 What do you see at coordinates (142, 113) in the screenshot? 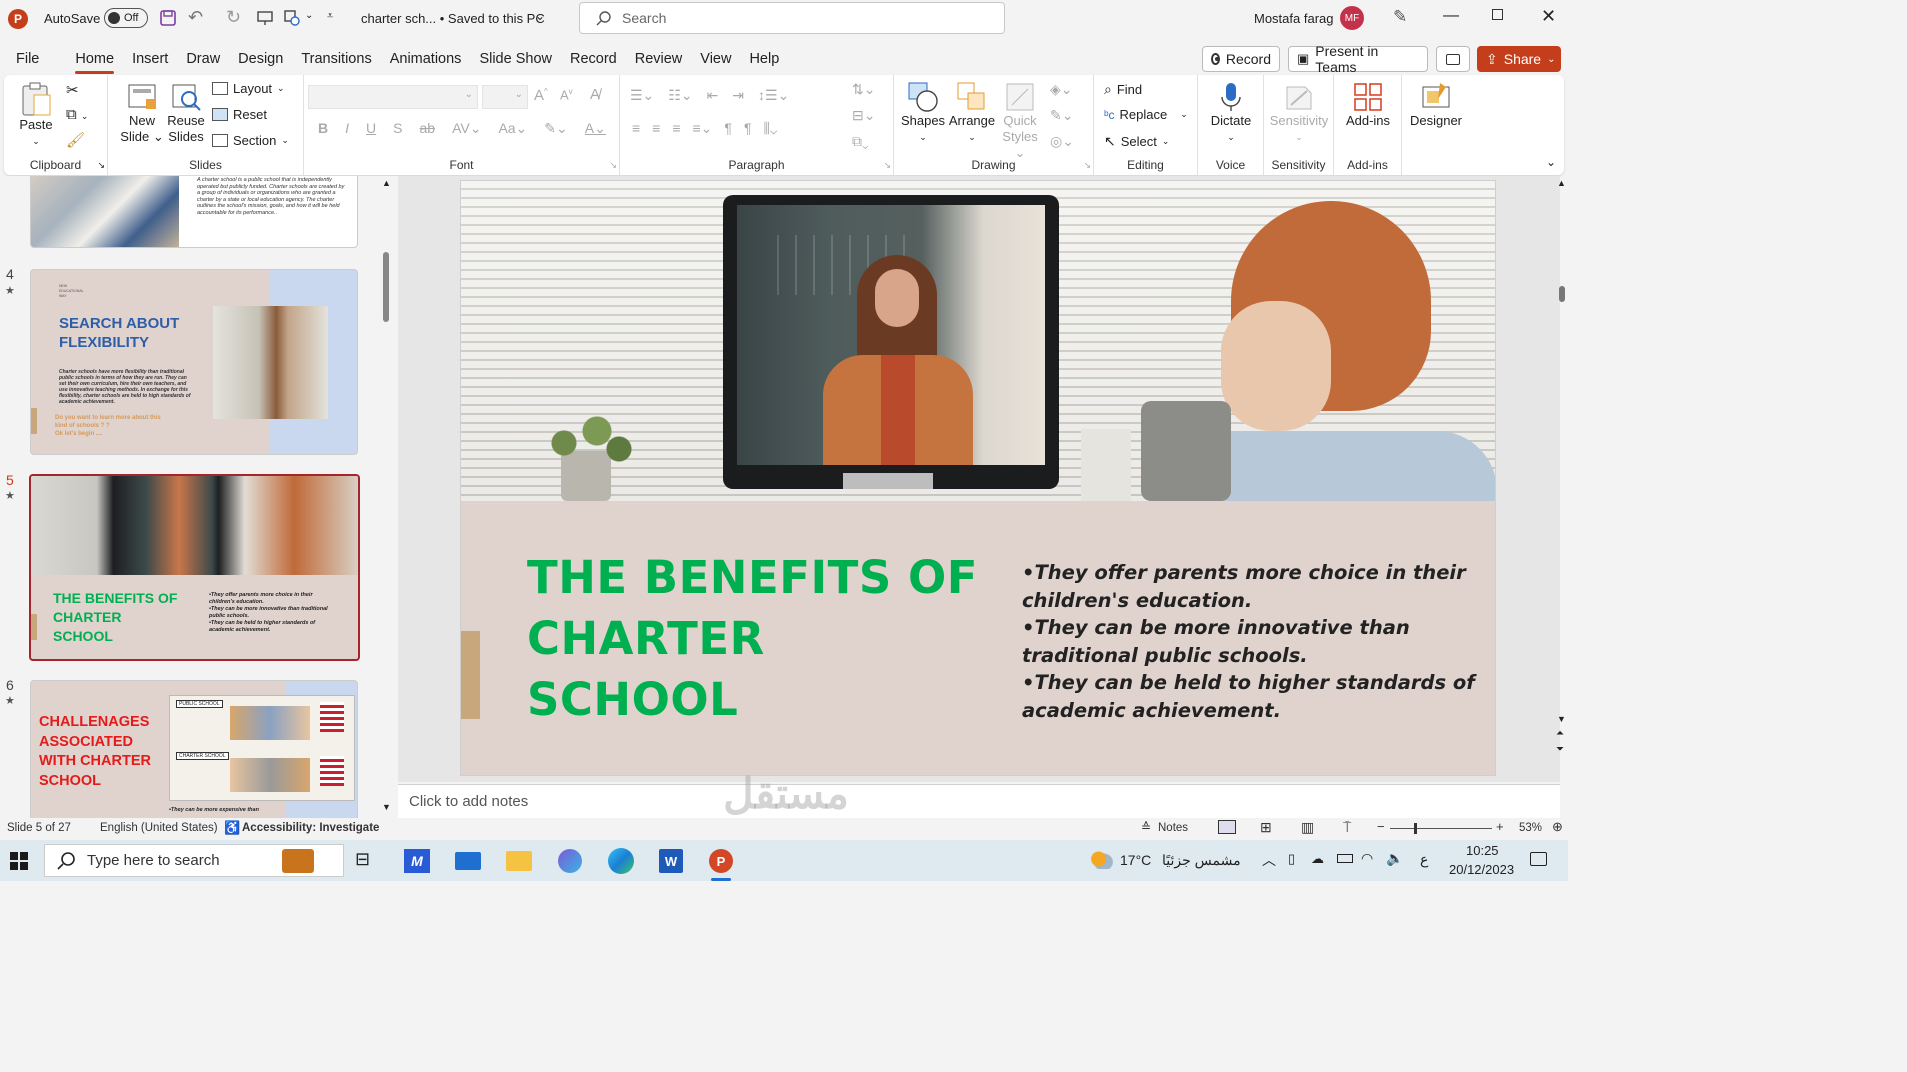
I see `new-slide-button: New Slide ⌄` at bounding box center [142, 113].